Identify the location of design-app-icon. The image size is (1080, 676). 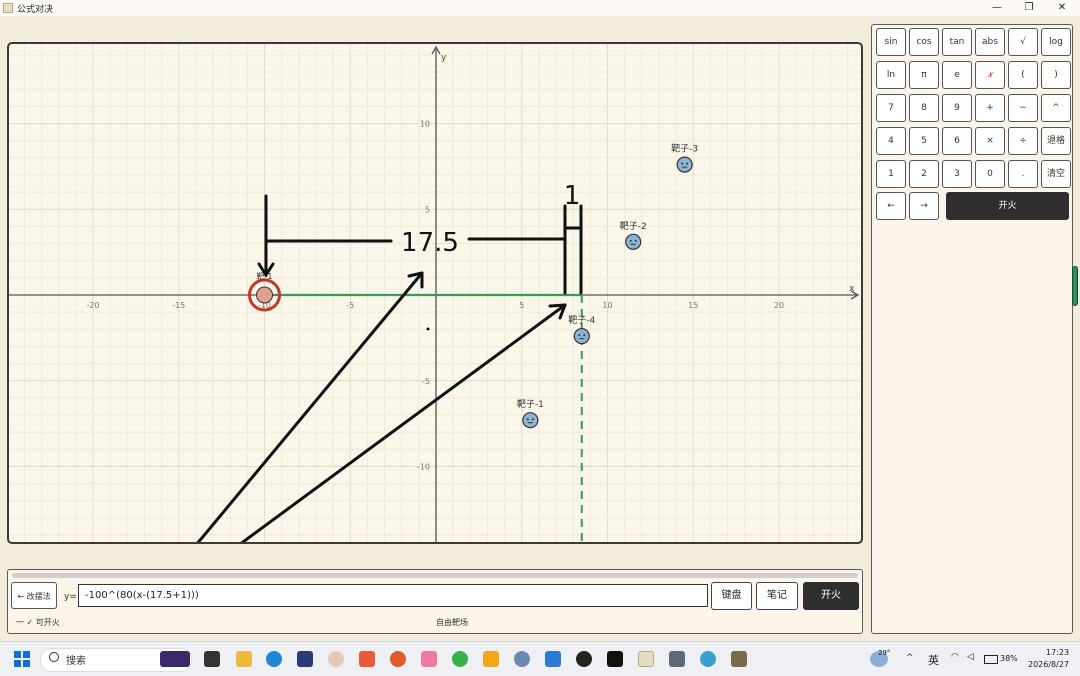
(367, 659).